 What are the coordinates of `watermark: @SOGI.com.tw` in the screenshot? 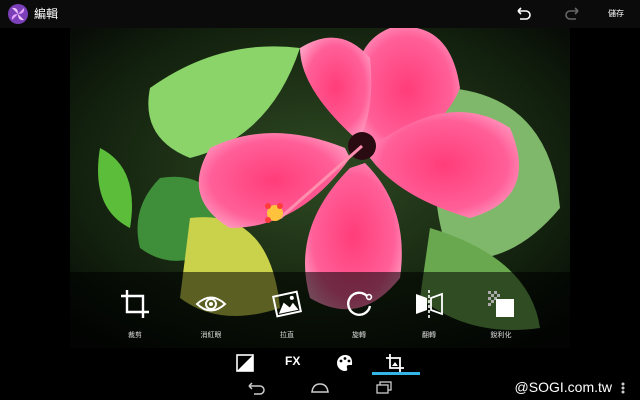 It's located at (563, 387).